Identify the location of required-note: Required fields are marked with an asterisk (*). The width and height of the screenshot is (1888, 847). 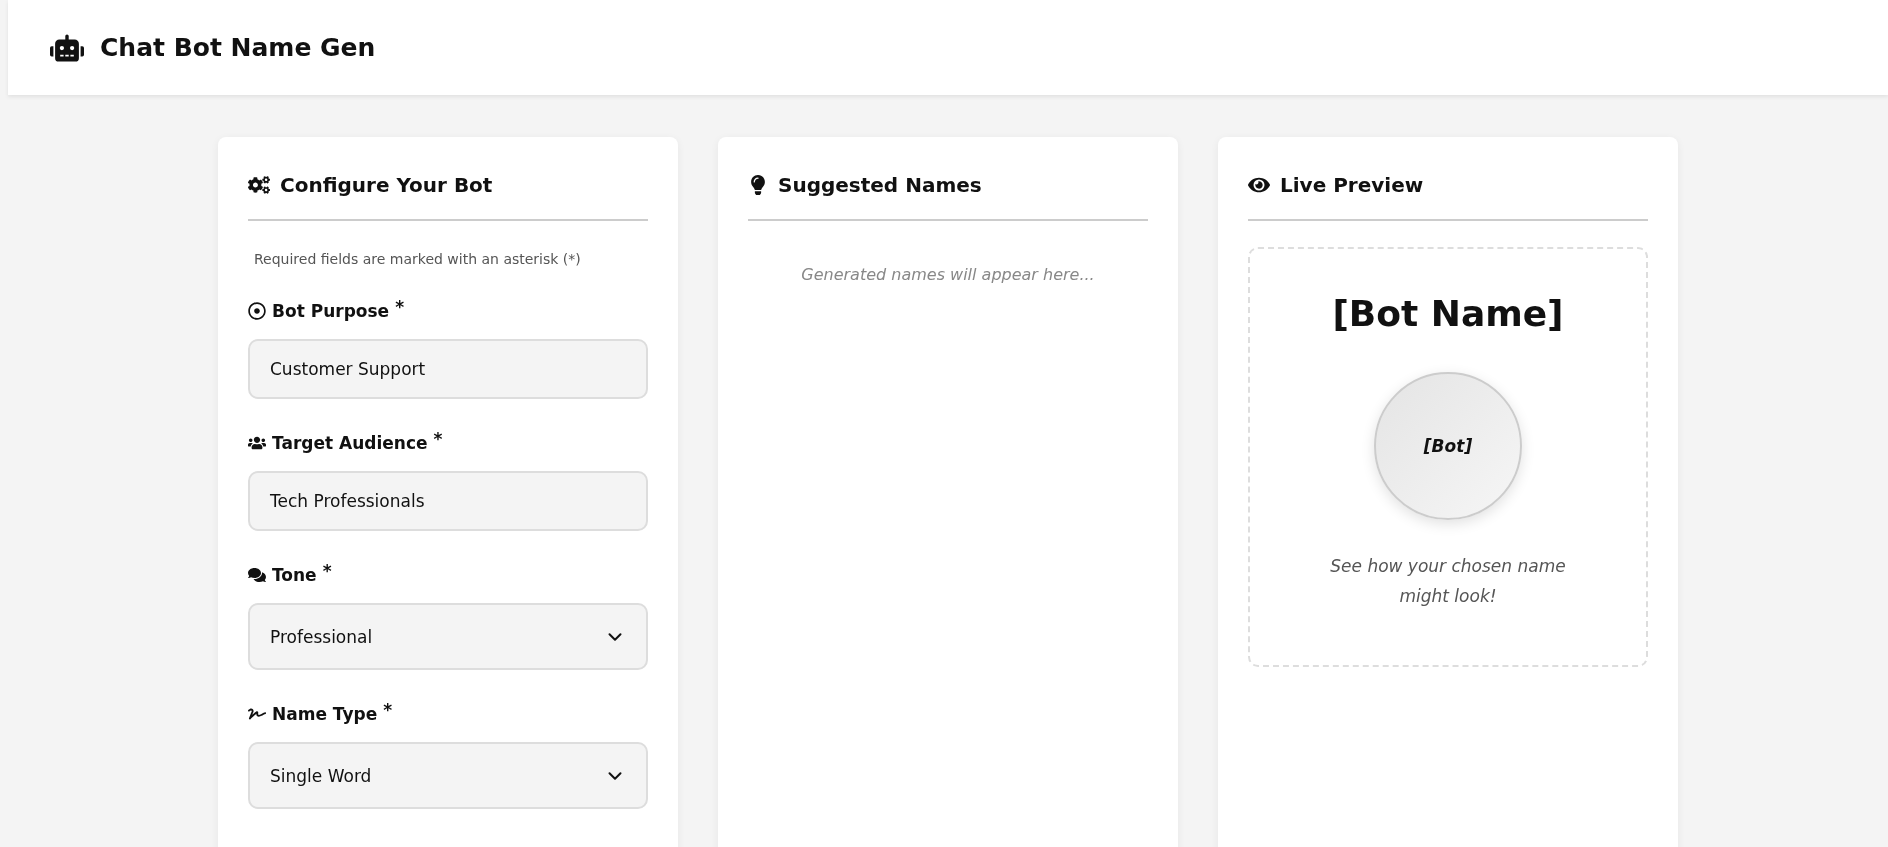
(418, 259).